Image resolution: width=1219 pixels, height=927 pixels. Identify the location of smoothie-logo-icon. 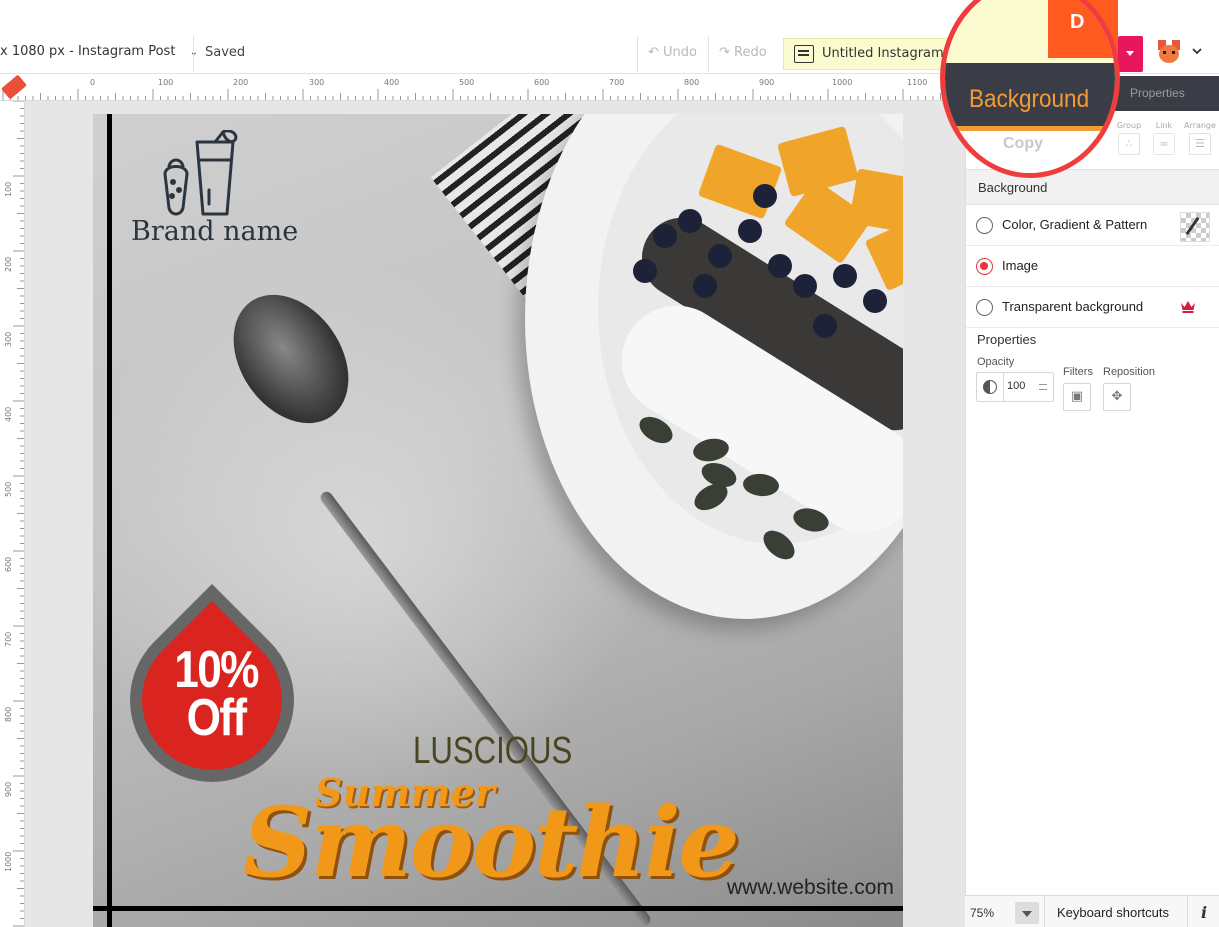
(202, 175).